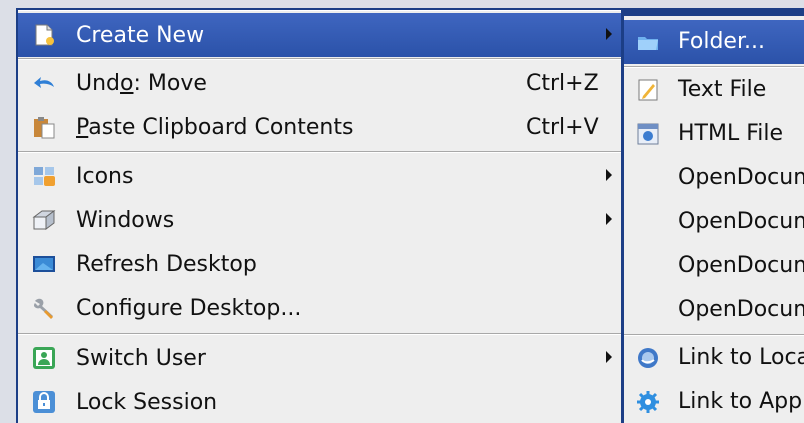 This screenshot has height=423, width=804. I want to click on paste-clipboard-icon, so click(44, 127).